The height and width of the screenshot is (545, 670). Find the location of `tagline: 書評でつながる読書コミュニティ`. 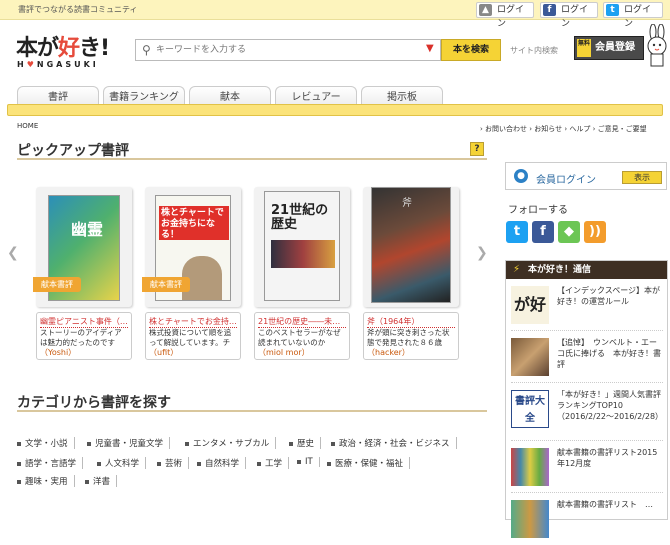

tagline: 書評でつながる読書コミュニティ is located at coordinates (78, 9).